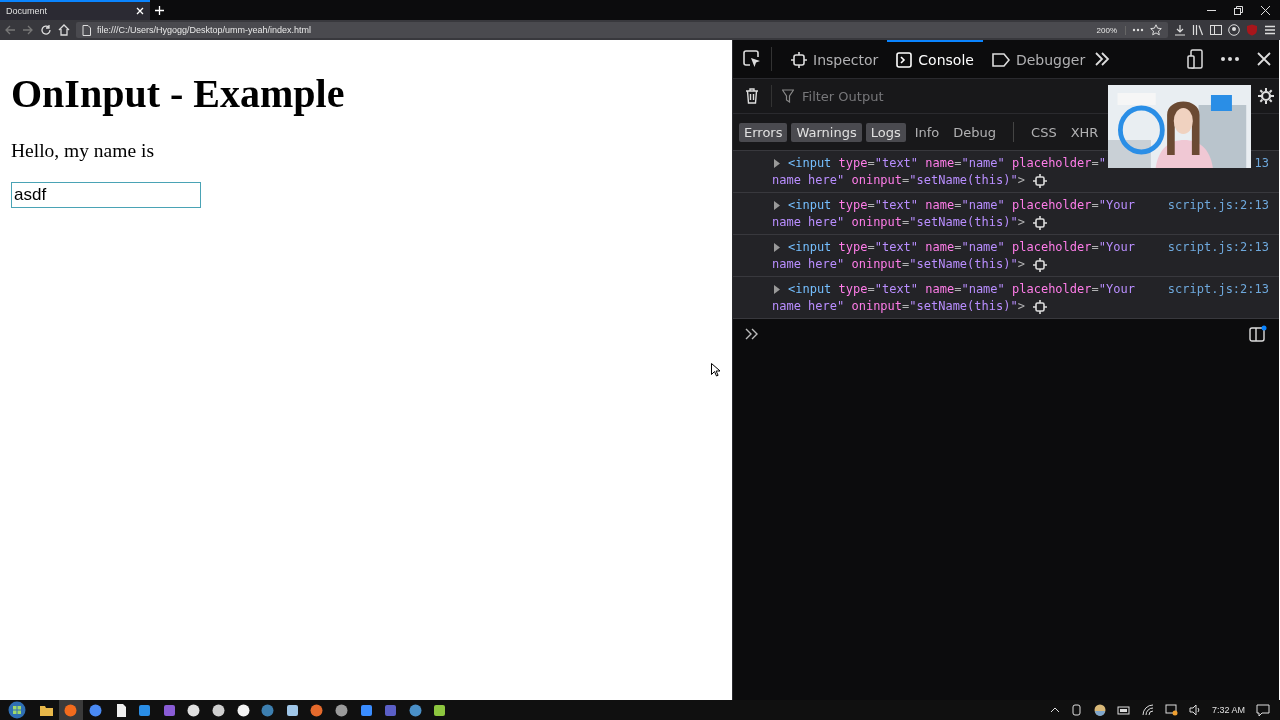  What do you see at coordinates (763, 132) in the screenshot?
I see `log-level-filter: Errors` at bounding box center [763, 132].